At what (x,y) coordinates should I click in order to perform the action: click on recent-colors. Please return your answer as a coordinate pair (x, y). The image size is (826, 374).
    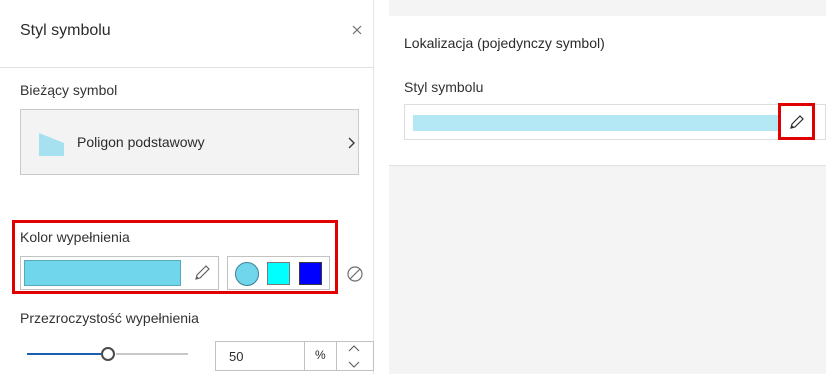
    Looking at the image, I should click on (278, 273).